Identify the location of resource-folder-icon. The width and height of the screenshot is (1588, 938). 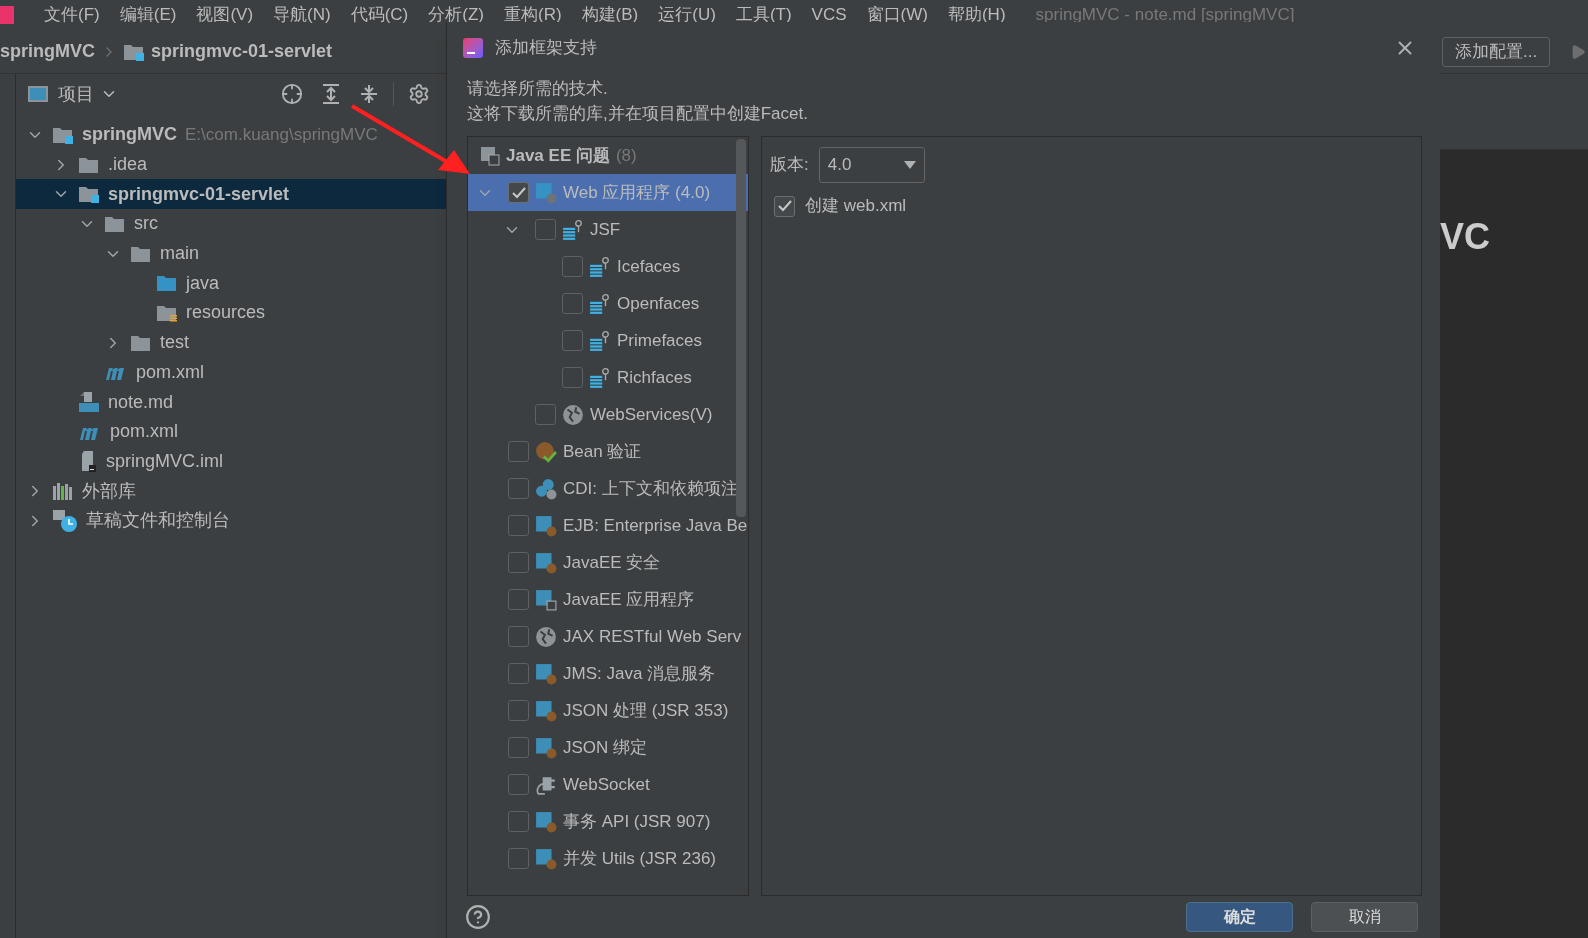
(167, 312).